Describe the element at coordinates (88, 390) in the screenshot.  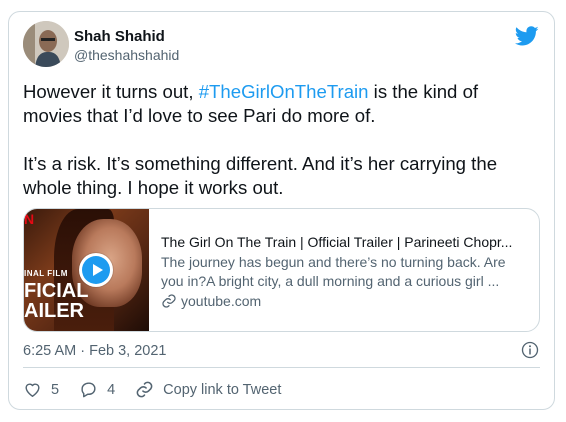
I see `reply-bubble-icon` at that location.